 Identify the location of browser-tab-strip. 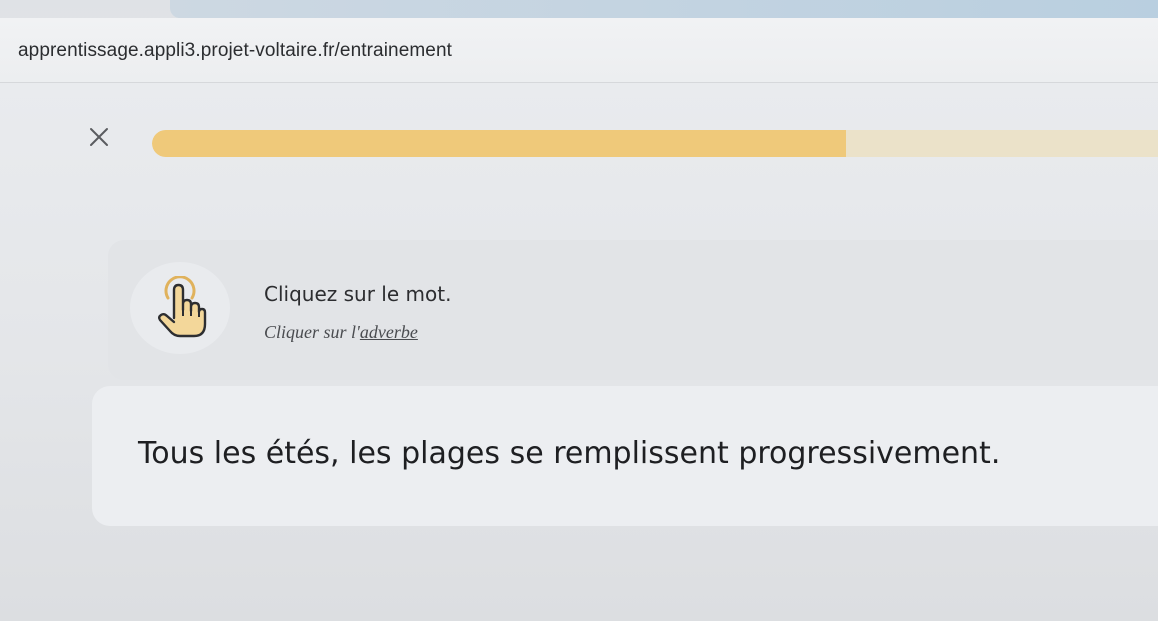
(664, 9).